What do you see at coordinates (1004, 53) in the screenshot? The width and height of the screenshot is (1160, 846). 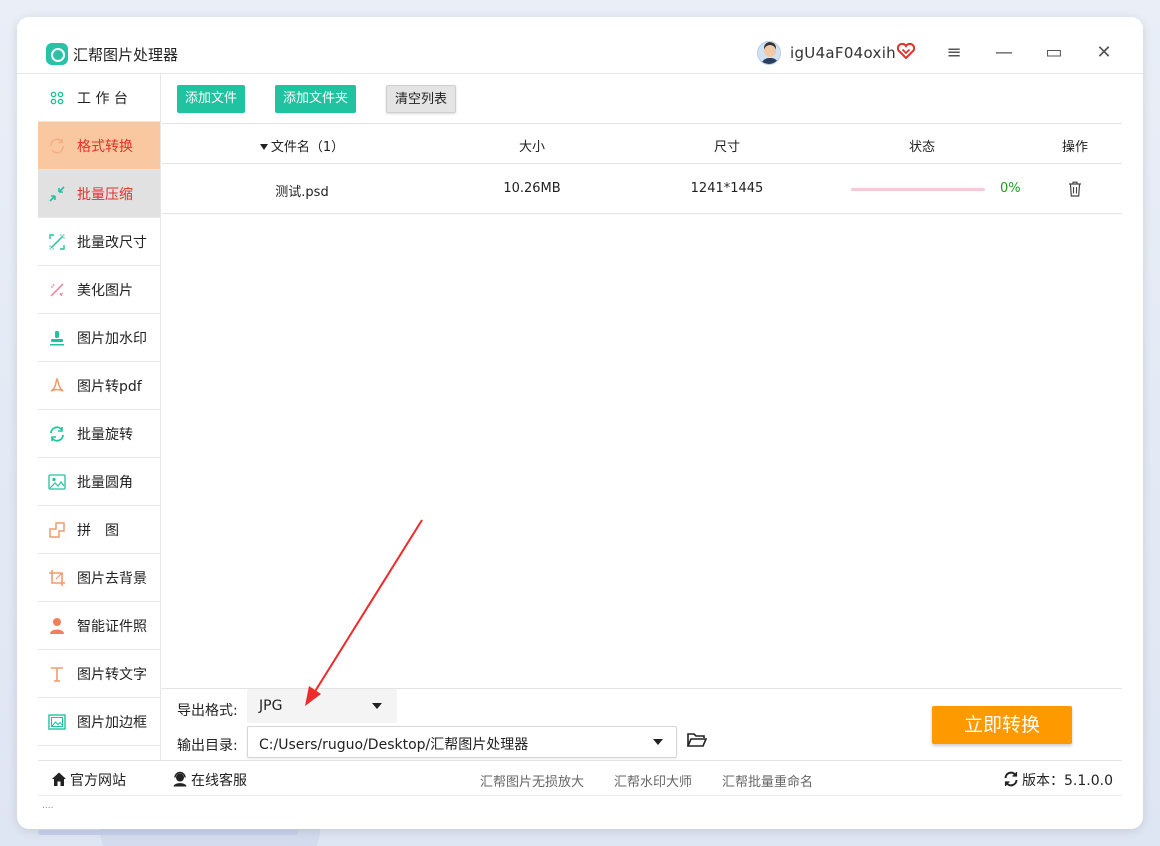 I see `minimize-button: —` at bounding box center [1004, 53].